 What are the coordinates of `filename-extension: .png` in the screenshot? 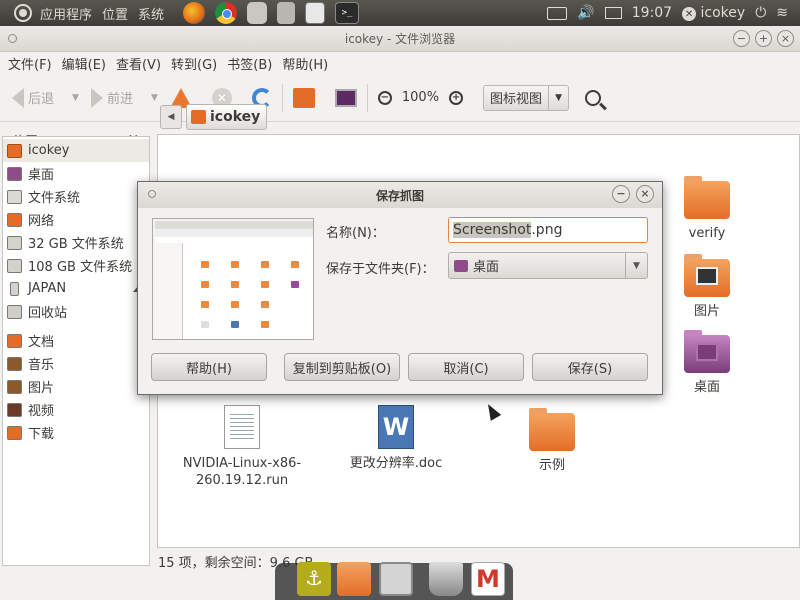 It's located at (547, 230).